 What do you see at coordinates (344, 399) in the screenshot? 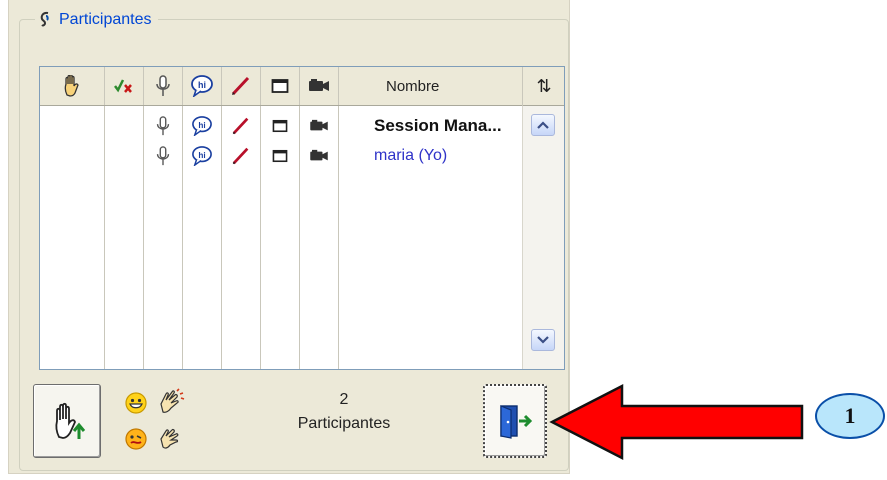
I see `participant-count-number: 2` at bounding box center [344, 399].